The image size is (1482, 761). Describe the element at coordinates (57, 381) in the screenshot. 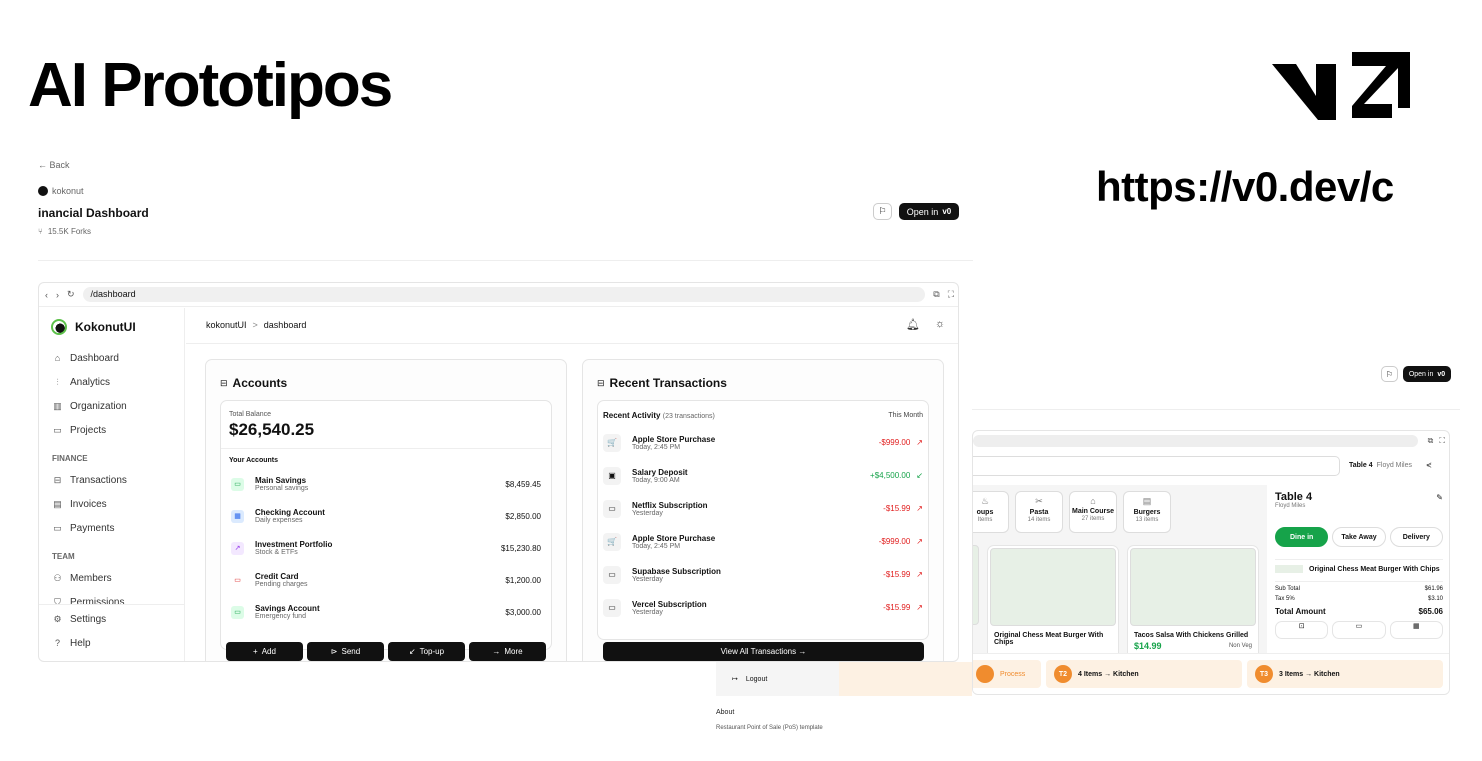

I see `bar-chart-icon: ⫶` at that location.